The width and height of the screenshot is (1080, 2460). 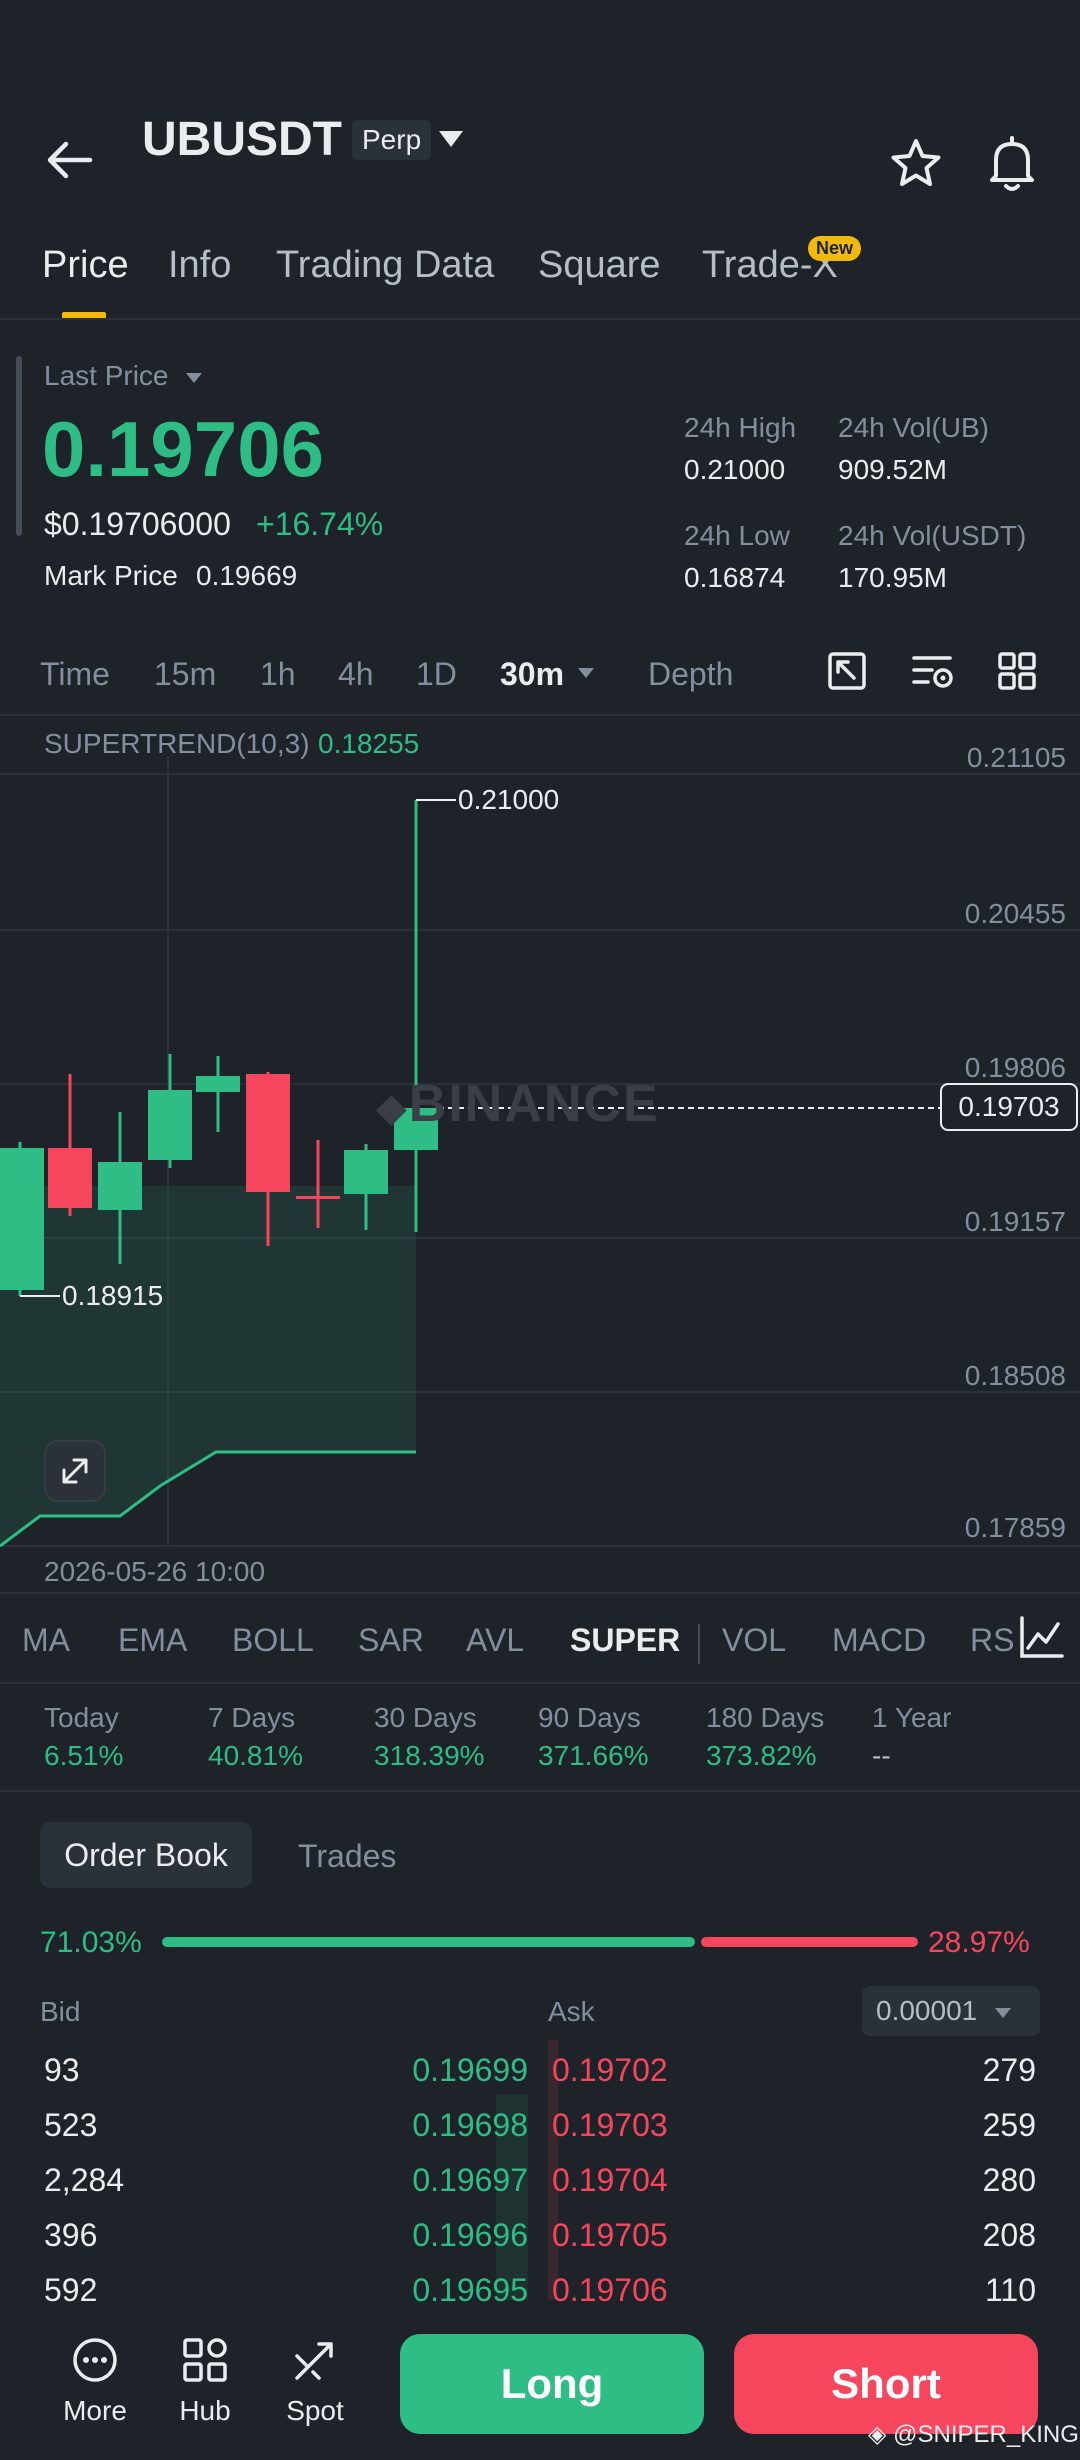 I want to click on indicator-ma: MA, so click(x=46, y=1640).